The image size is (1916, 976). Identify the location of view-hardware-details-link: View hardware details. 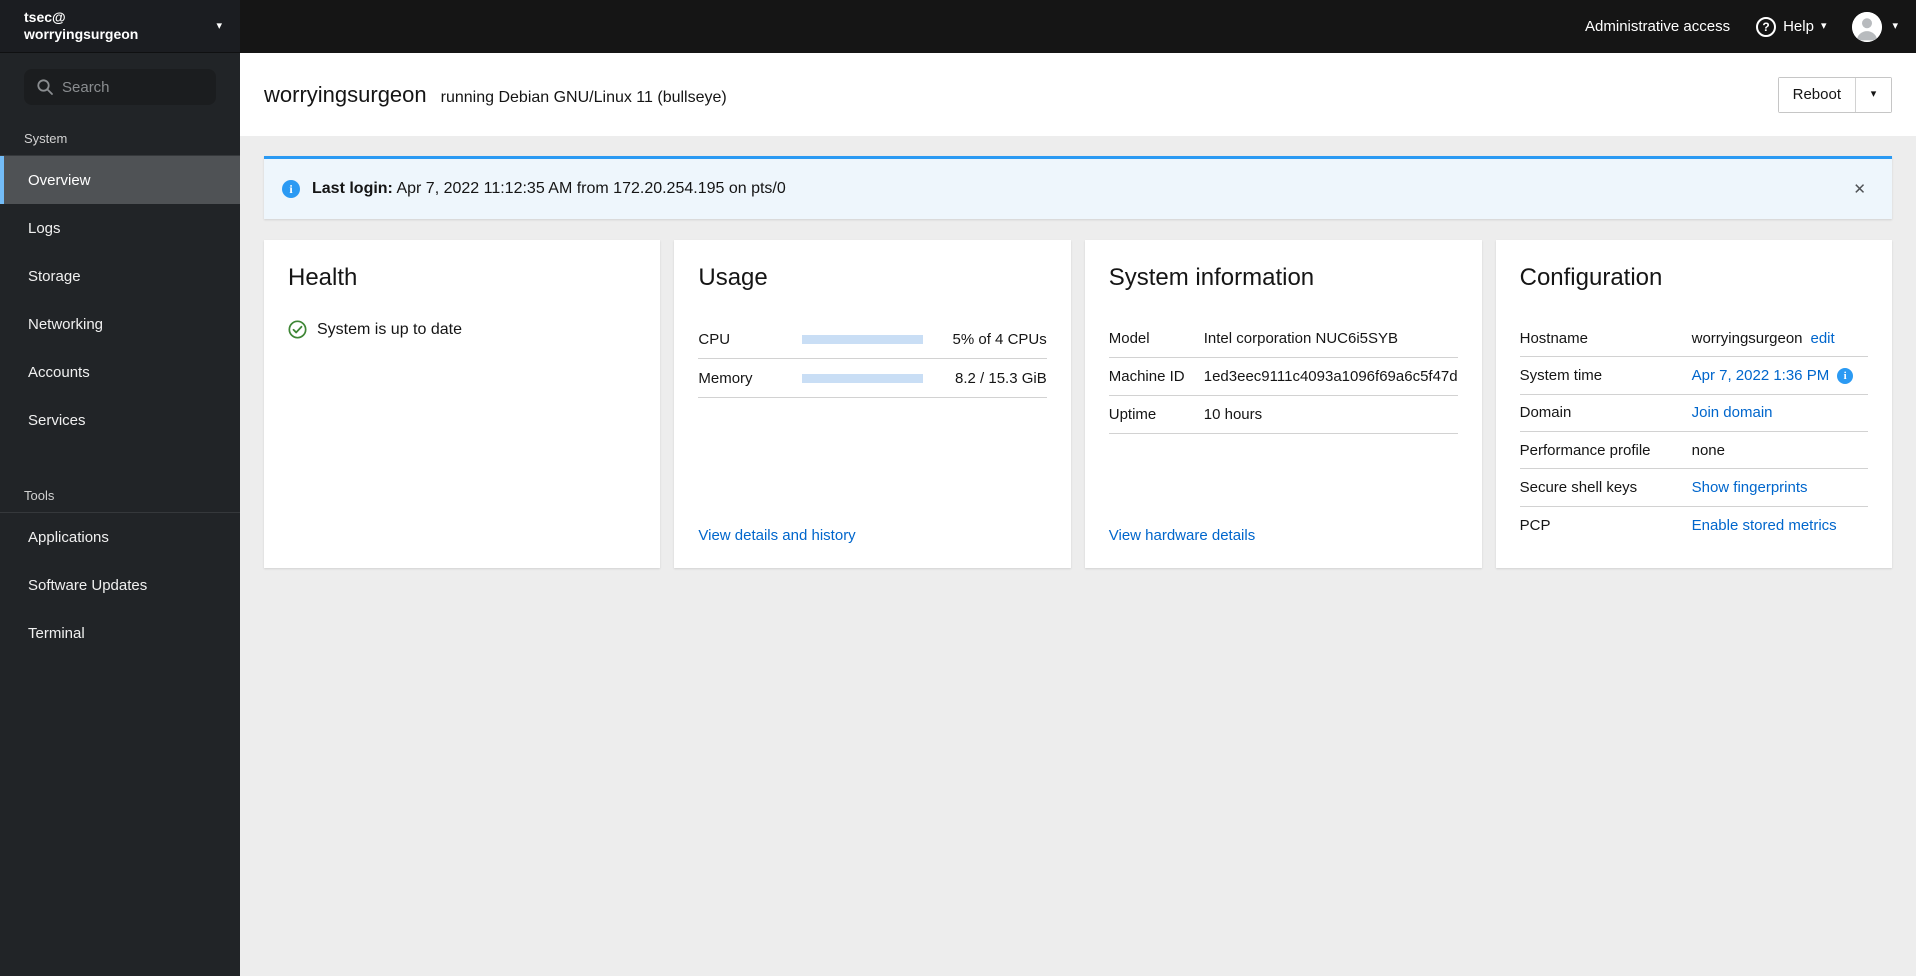
(1283, 535).